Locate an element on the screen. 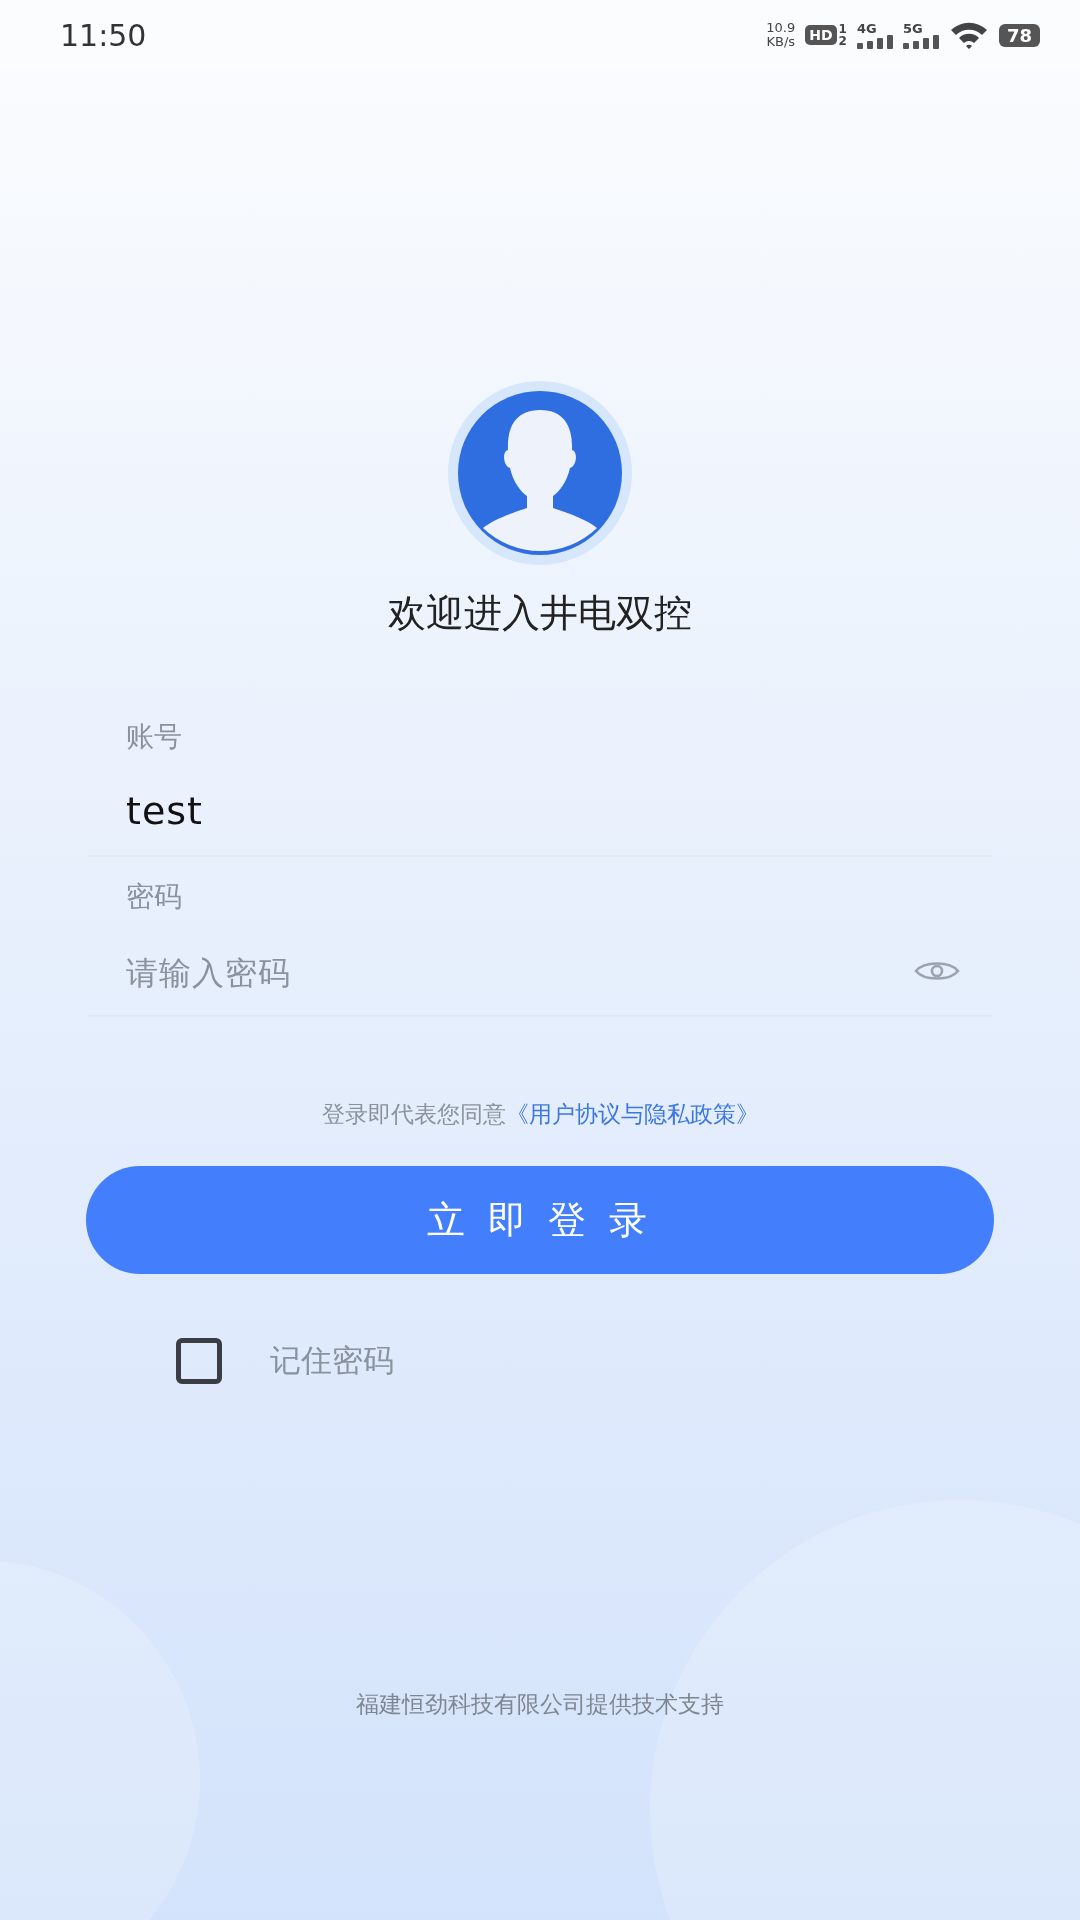 Image resolution: width=1080 pixels, height=1920 pixels. field-label: 账号 is located at coordinates (154, 737).